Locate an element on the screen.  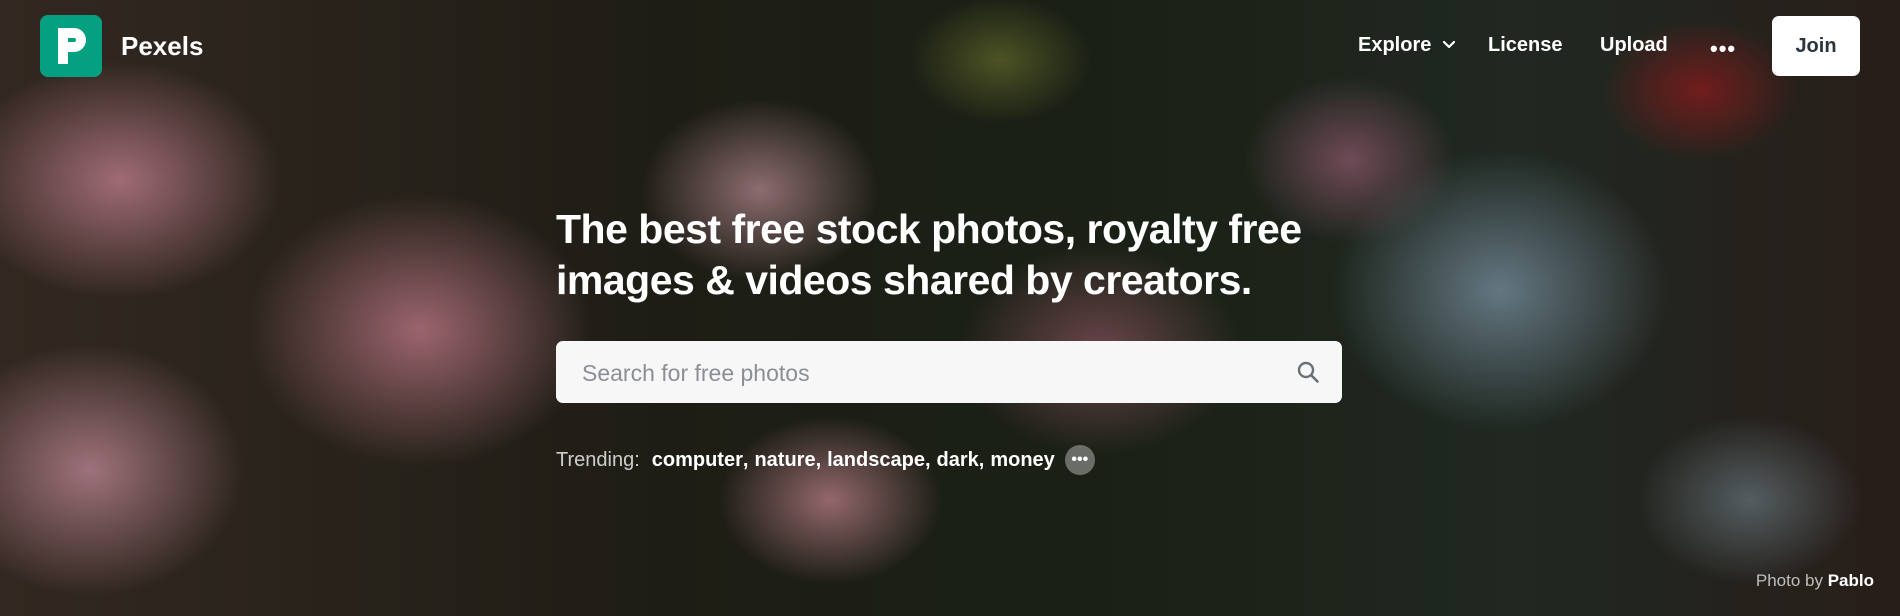
photo-credit: Photo by Pablo is located at coordinates (1815, 581).